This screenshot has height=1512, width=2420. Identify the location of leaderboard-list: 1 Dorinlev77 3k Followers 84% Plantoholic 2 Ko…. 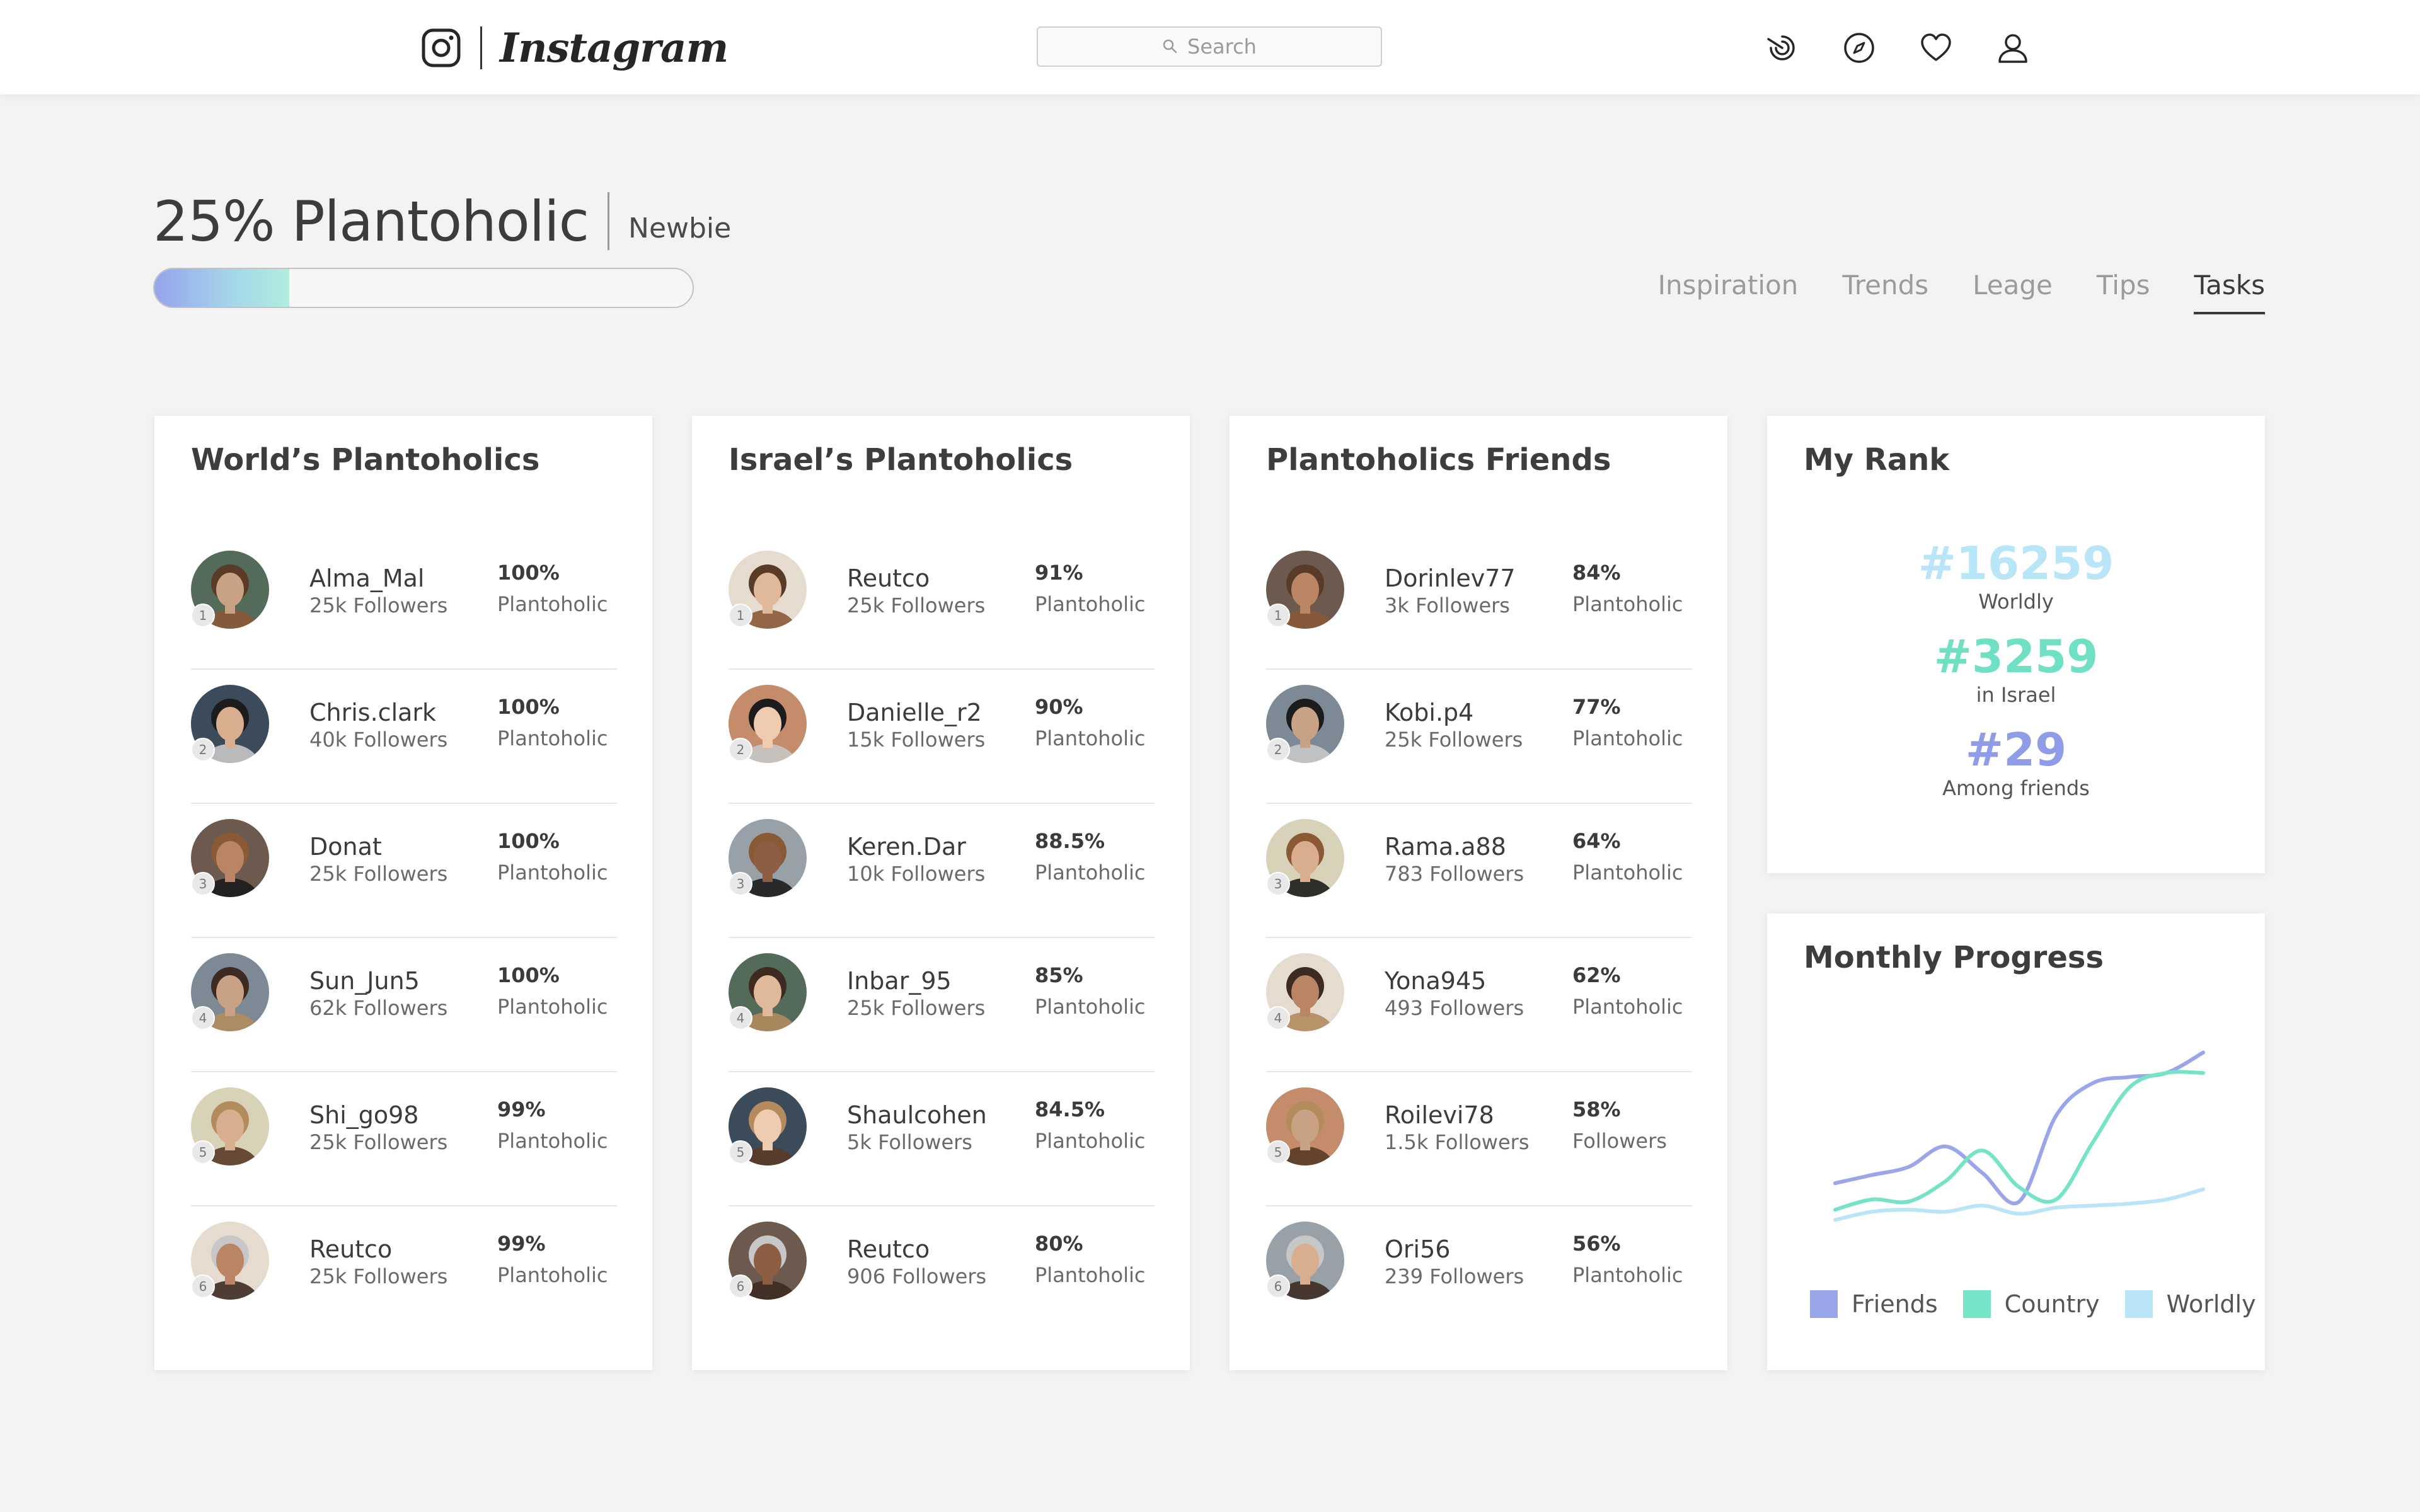
(1479, 938).